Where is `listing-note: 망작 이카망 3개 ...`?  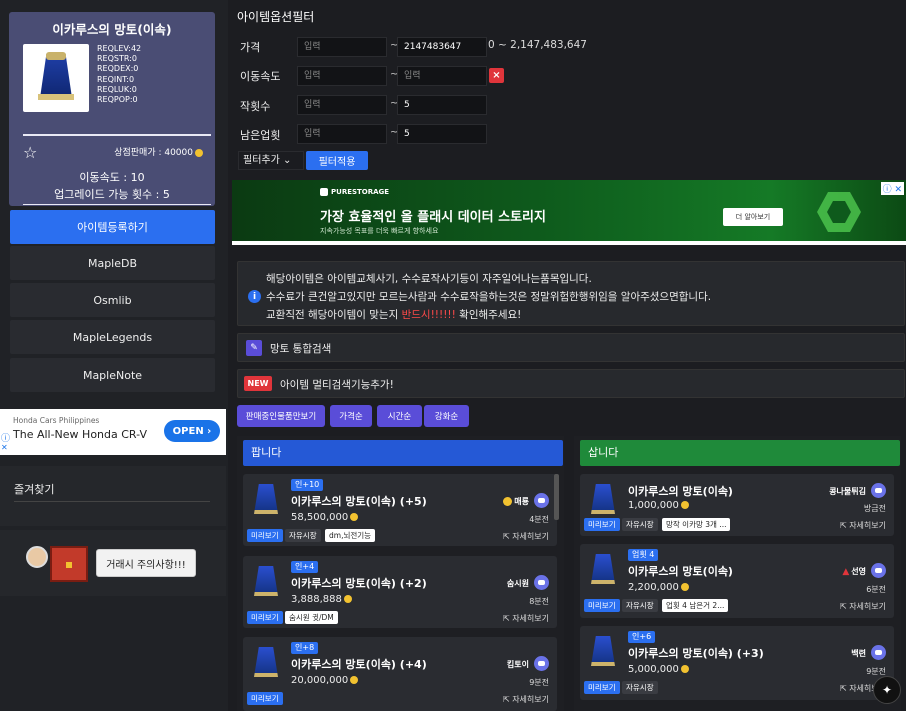 listing-note: 망작 이카망 3개 ... is located at coordinates (696, 524).